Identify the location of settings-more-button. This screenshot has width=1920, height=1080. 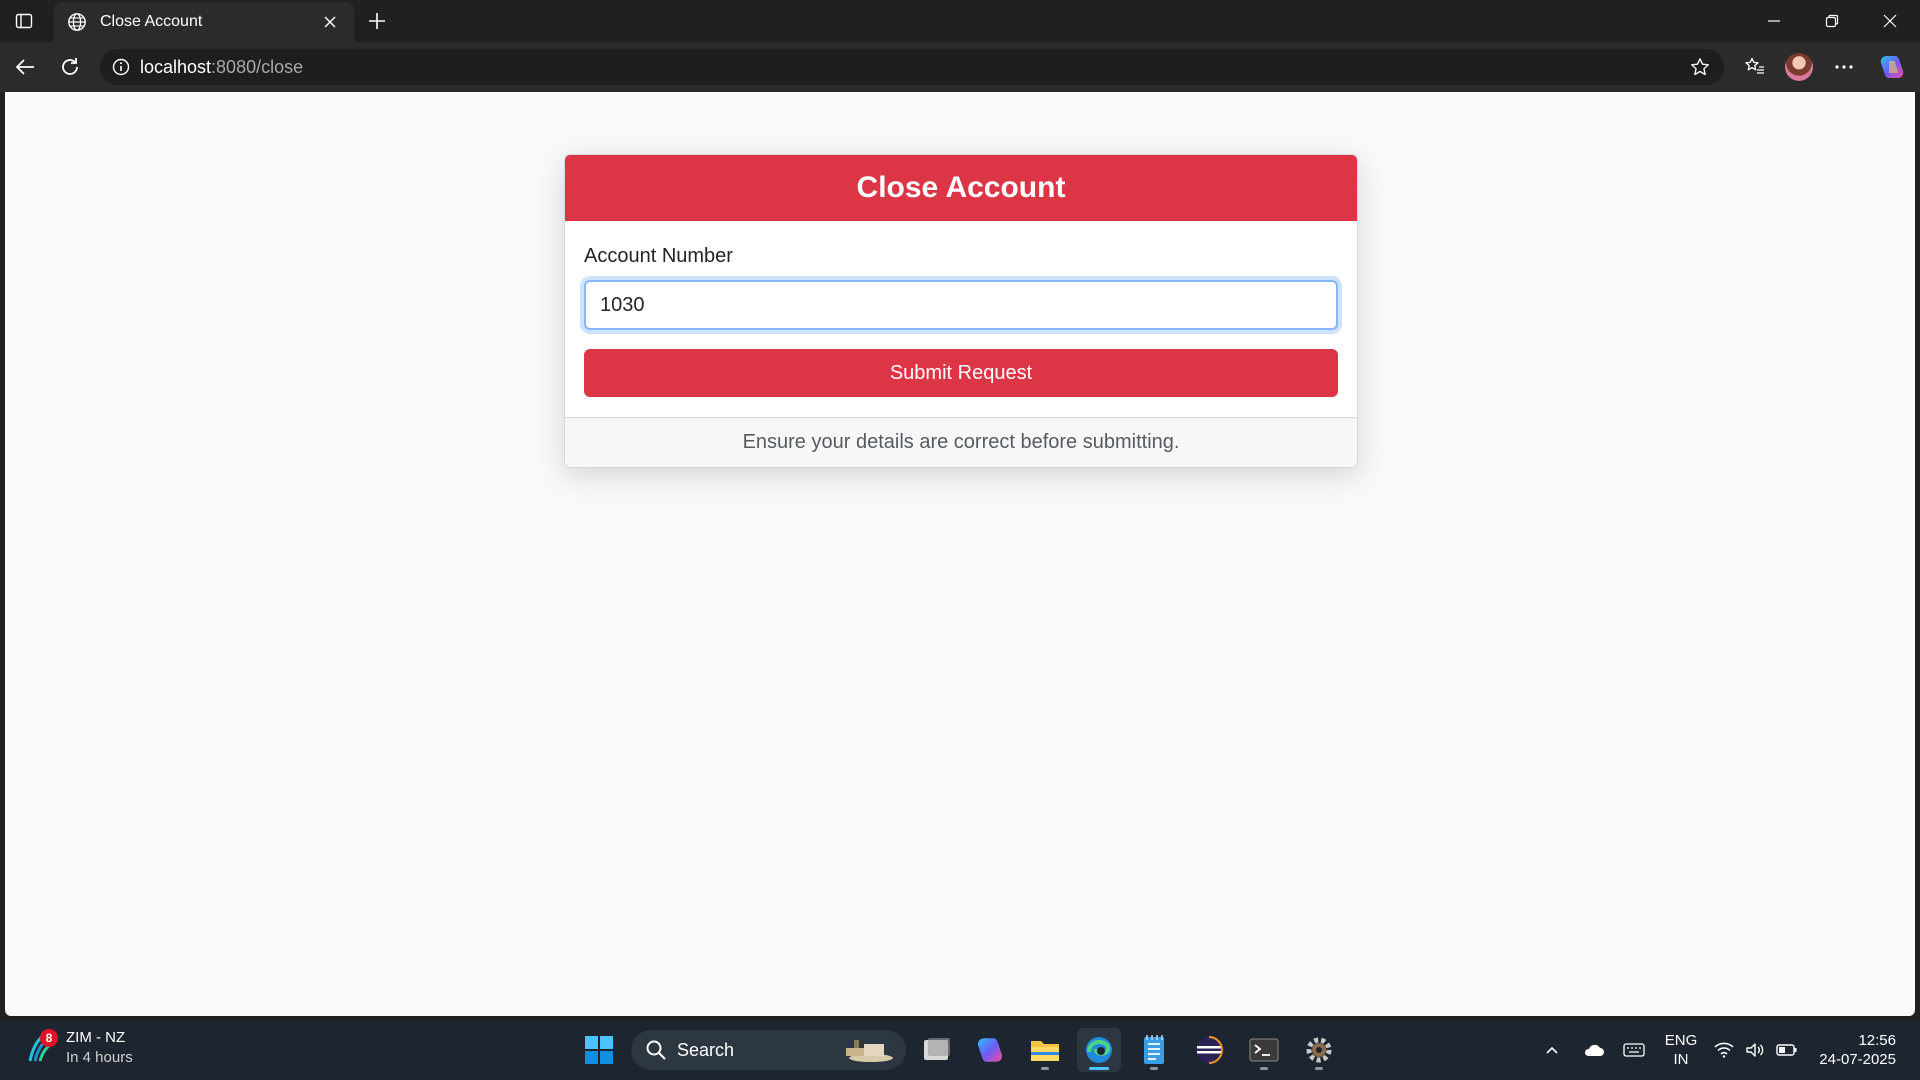
(1844, 67).